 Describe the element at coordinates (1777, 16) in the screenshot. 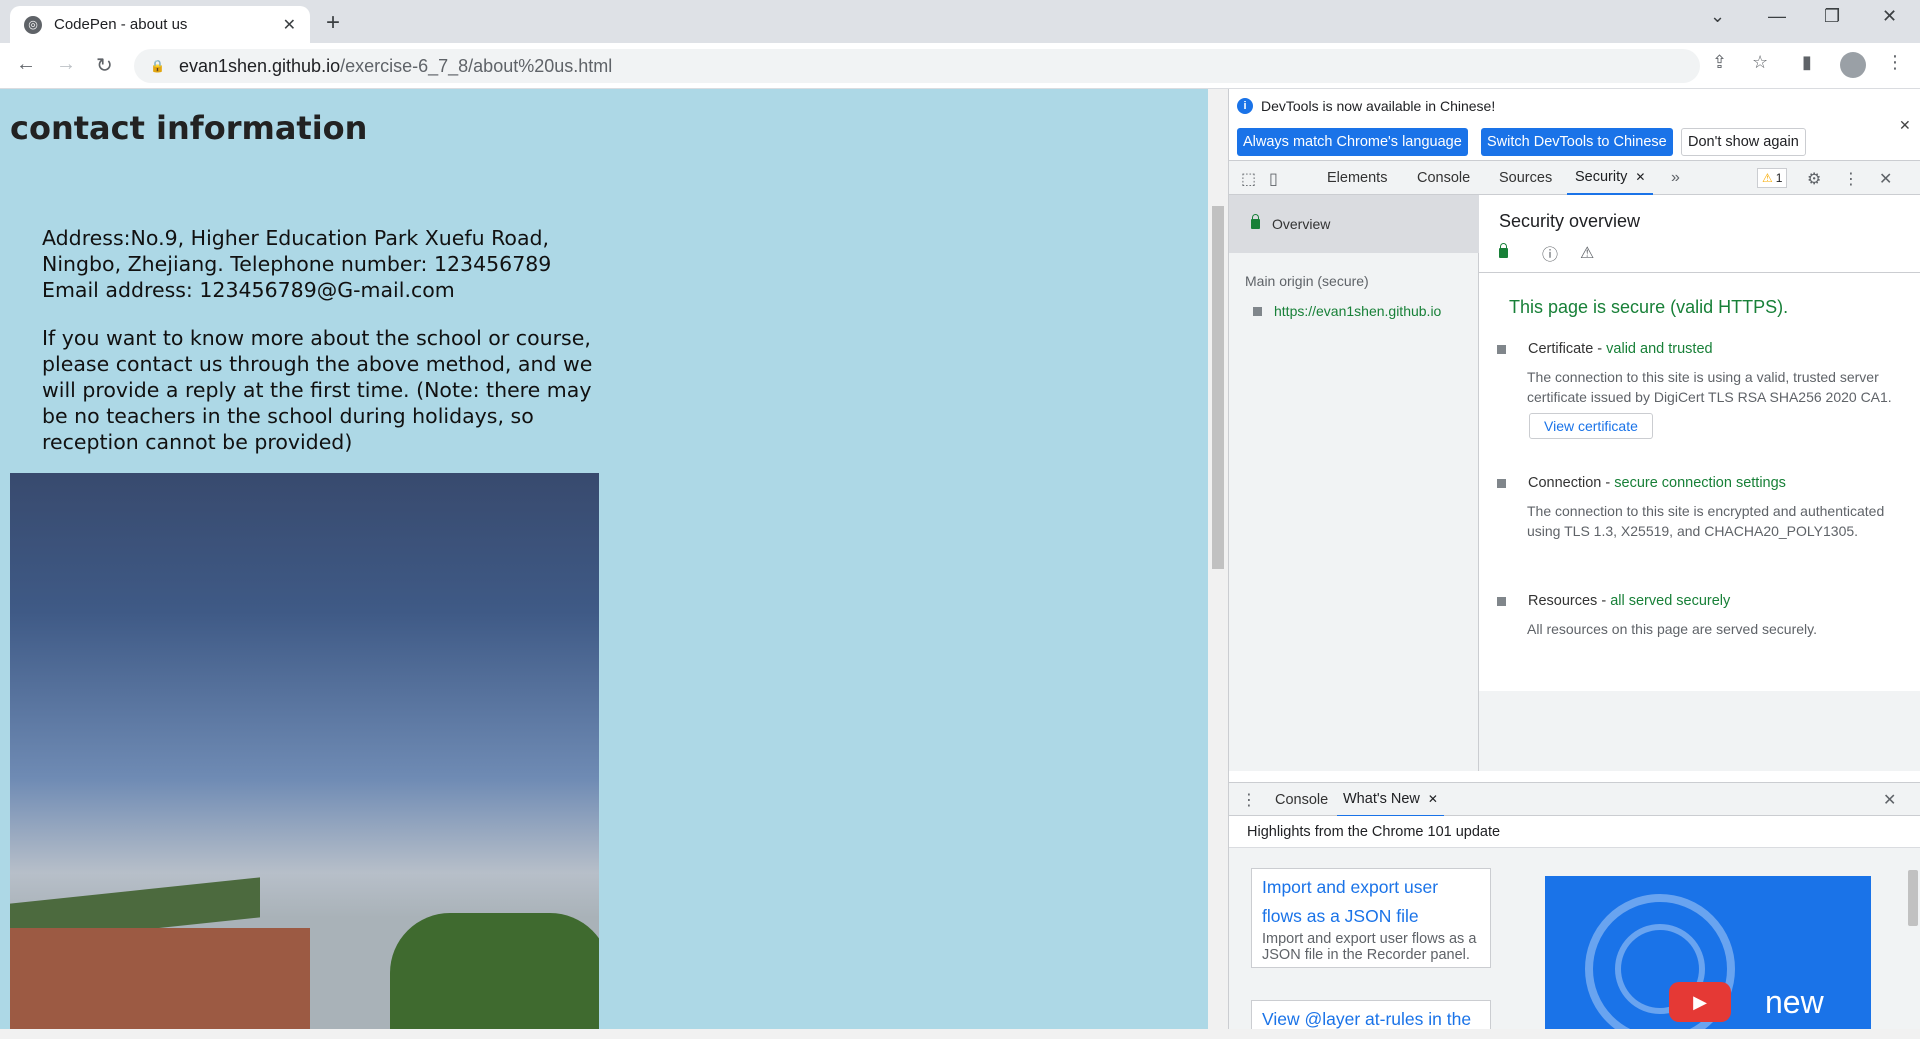

I see `minimize-icon: —` at that location.